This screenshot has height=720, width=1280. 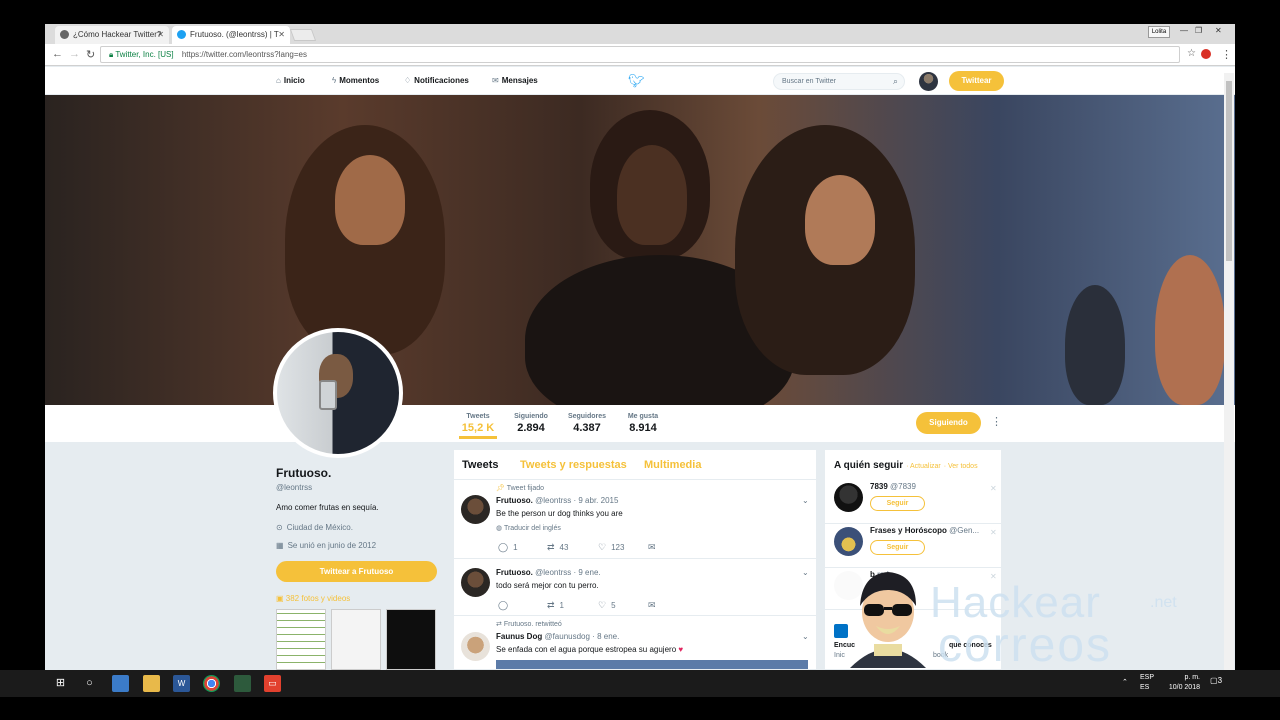 I want to click on adblock-icon, so click(x=1206, y=54).